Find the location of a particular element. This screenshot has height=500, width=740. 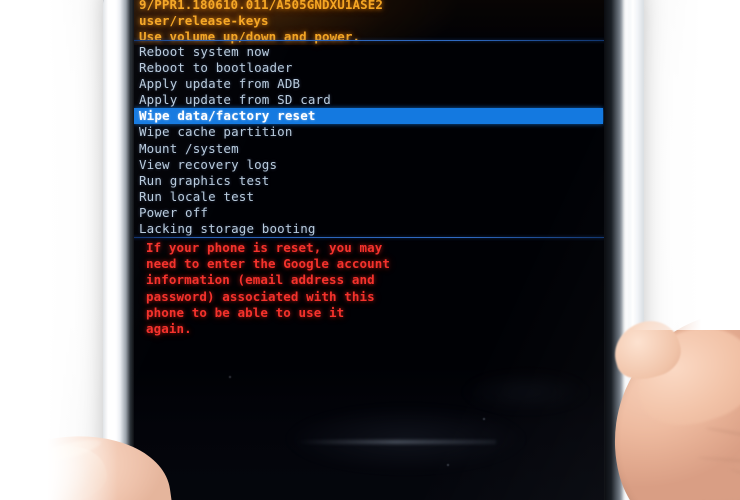

warning-line-1: If your phone is reset, you may is located at coordinates (264, 247).